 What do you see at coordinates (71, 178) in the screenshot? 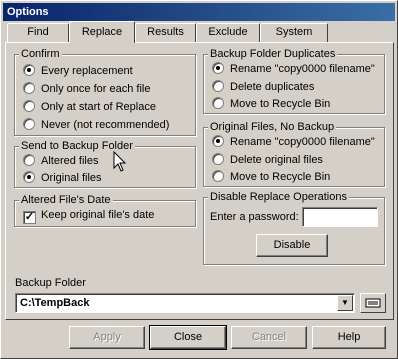
I see `option-label: Original files` at bounding box center [71, 178].